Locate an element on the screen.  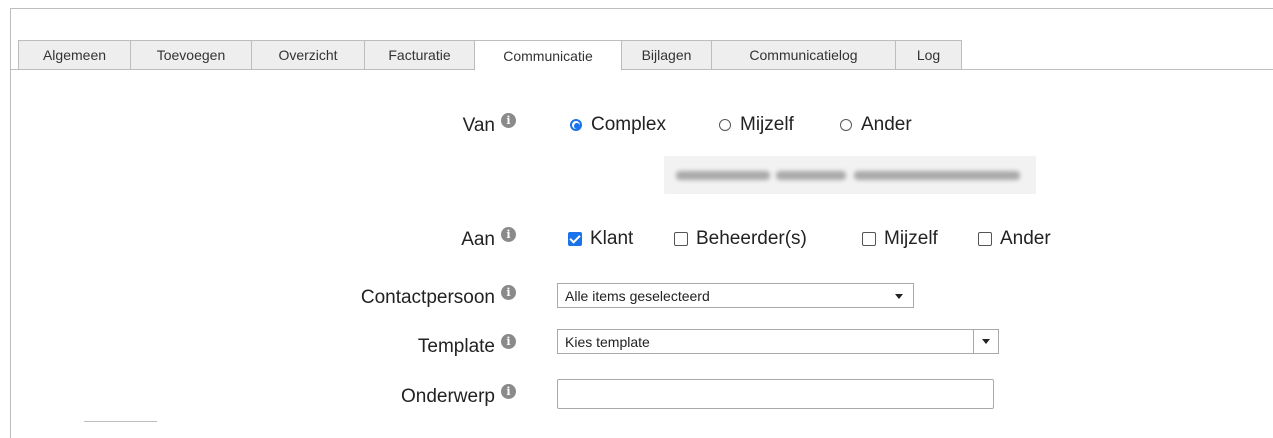
dropdown-button is located at coordinates (985, 341).